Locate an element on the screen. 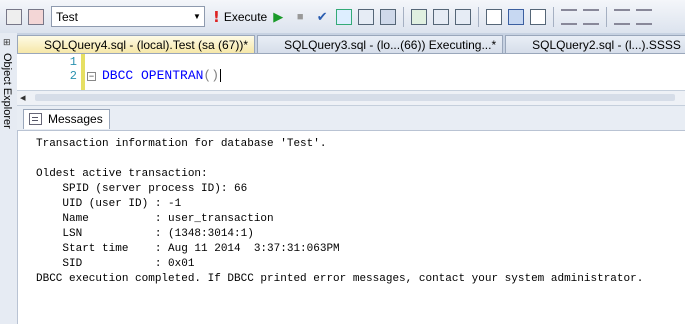 The width and height of the screenshot is (685, 324). sql-keyword: DBCC OPENTRAN is located at coordinates (153, 75).